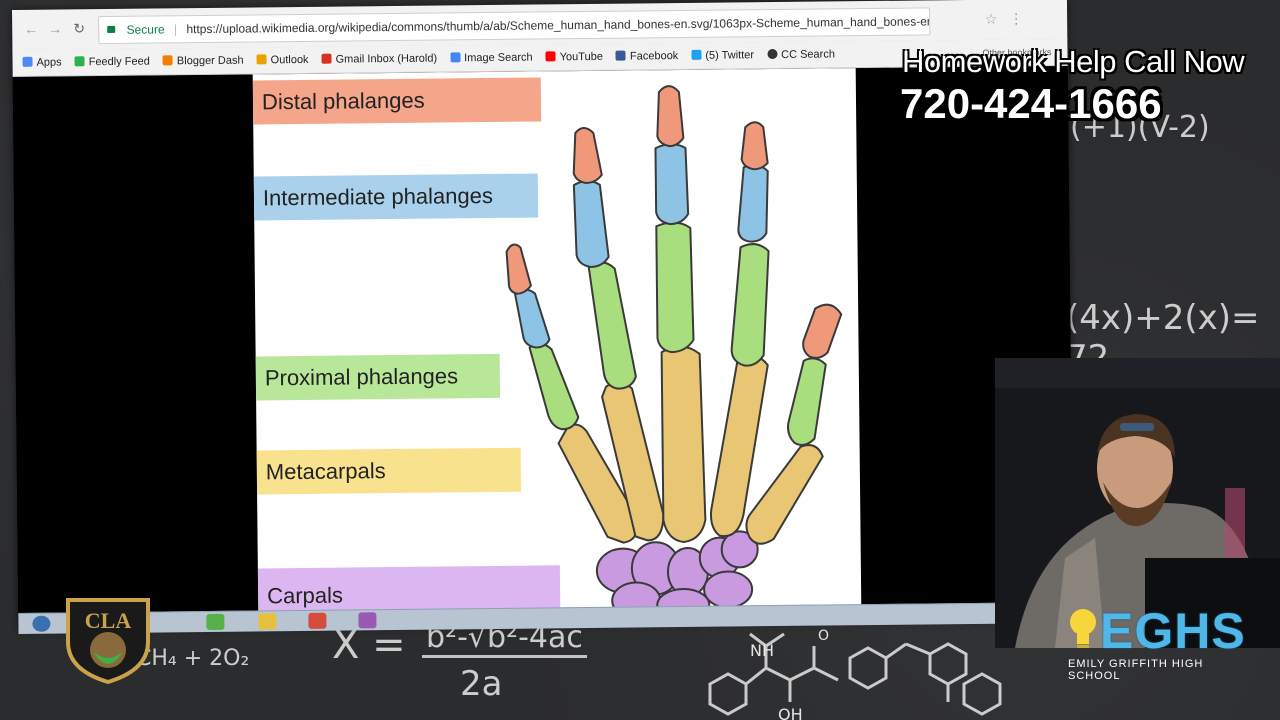 Image resolution: width=1280 pixels, height=720 pixels. I want to click on menu-icon: ⋮, so click(1016, 18).